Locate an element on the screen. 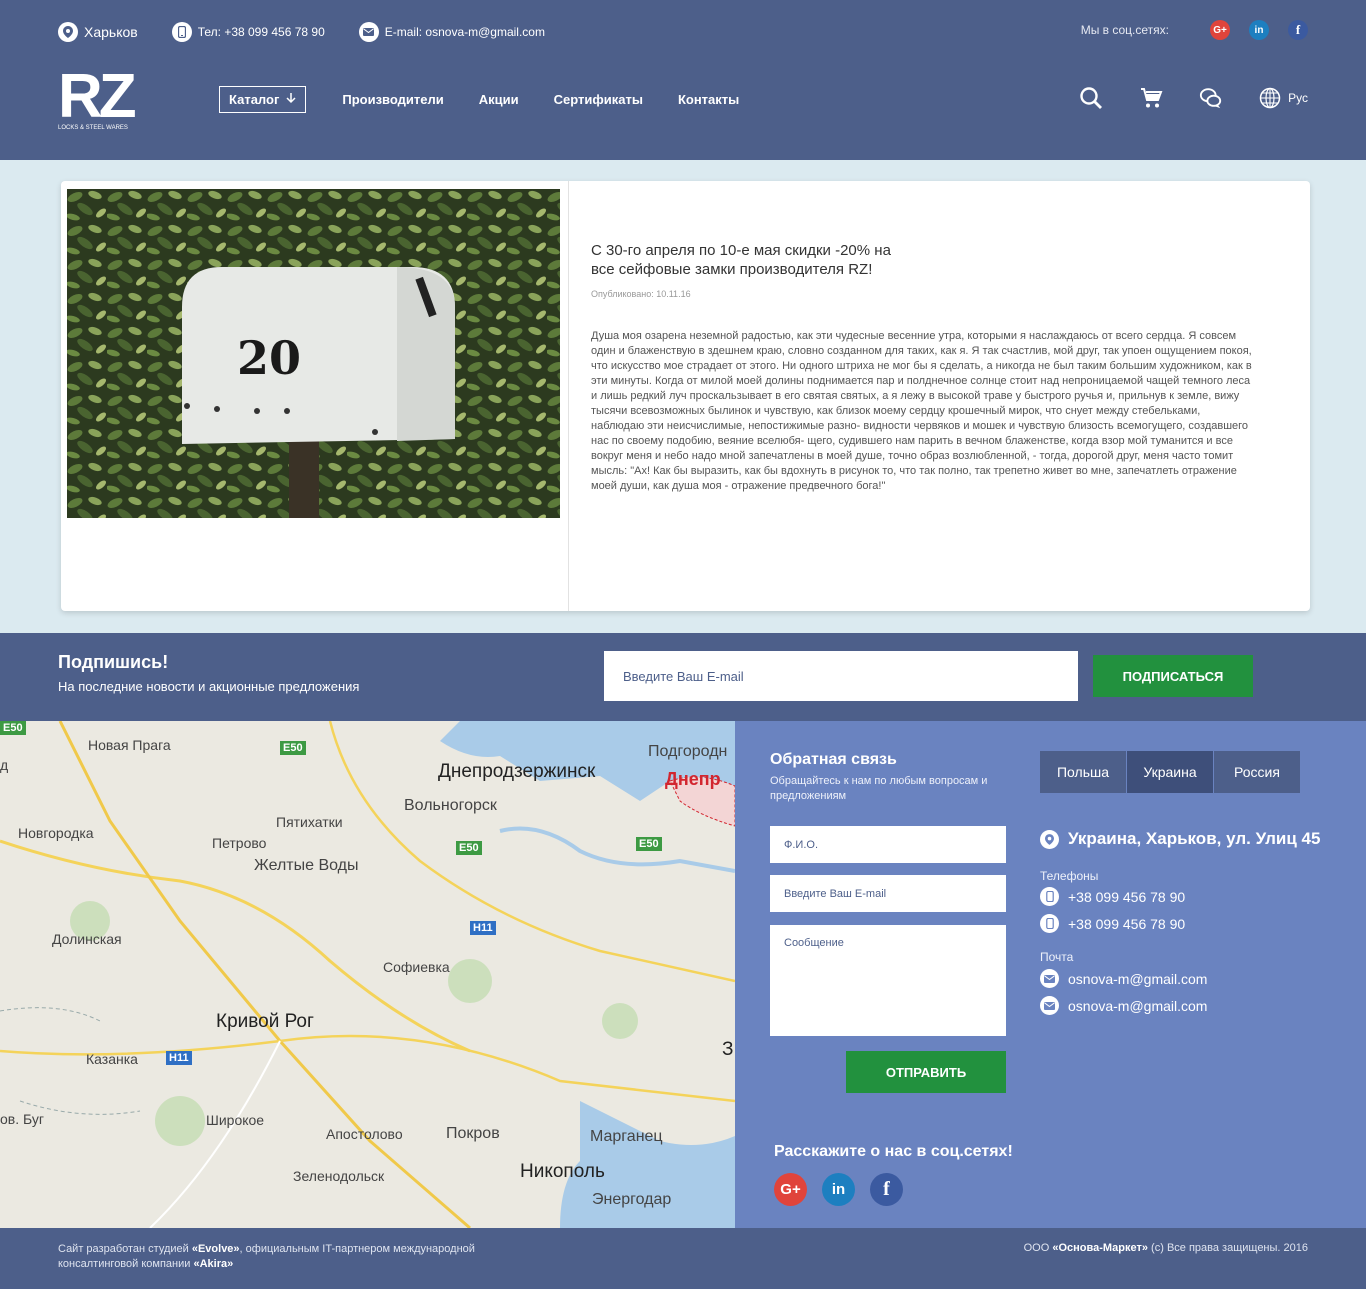  article-date: Опубликовано: 10.11.16 is located at coordinates (641, 294).